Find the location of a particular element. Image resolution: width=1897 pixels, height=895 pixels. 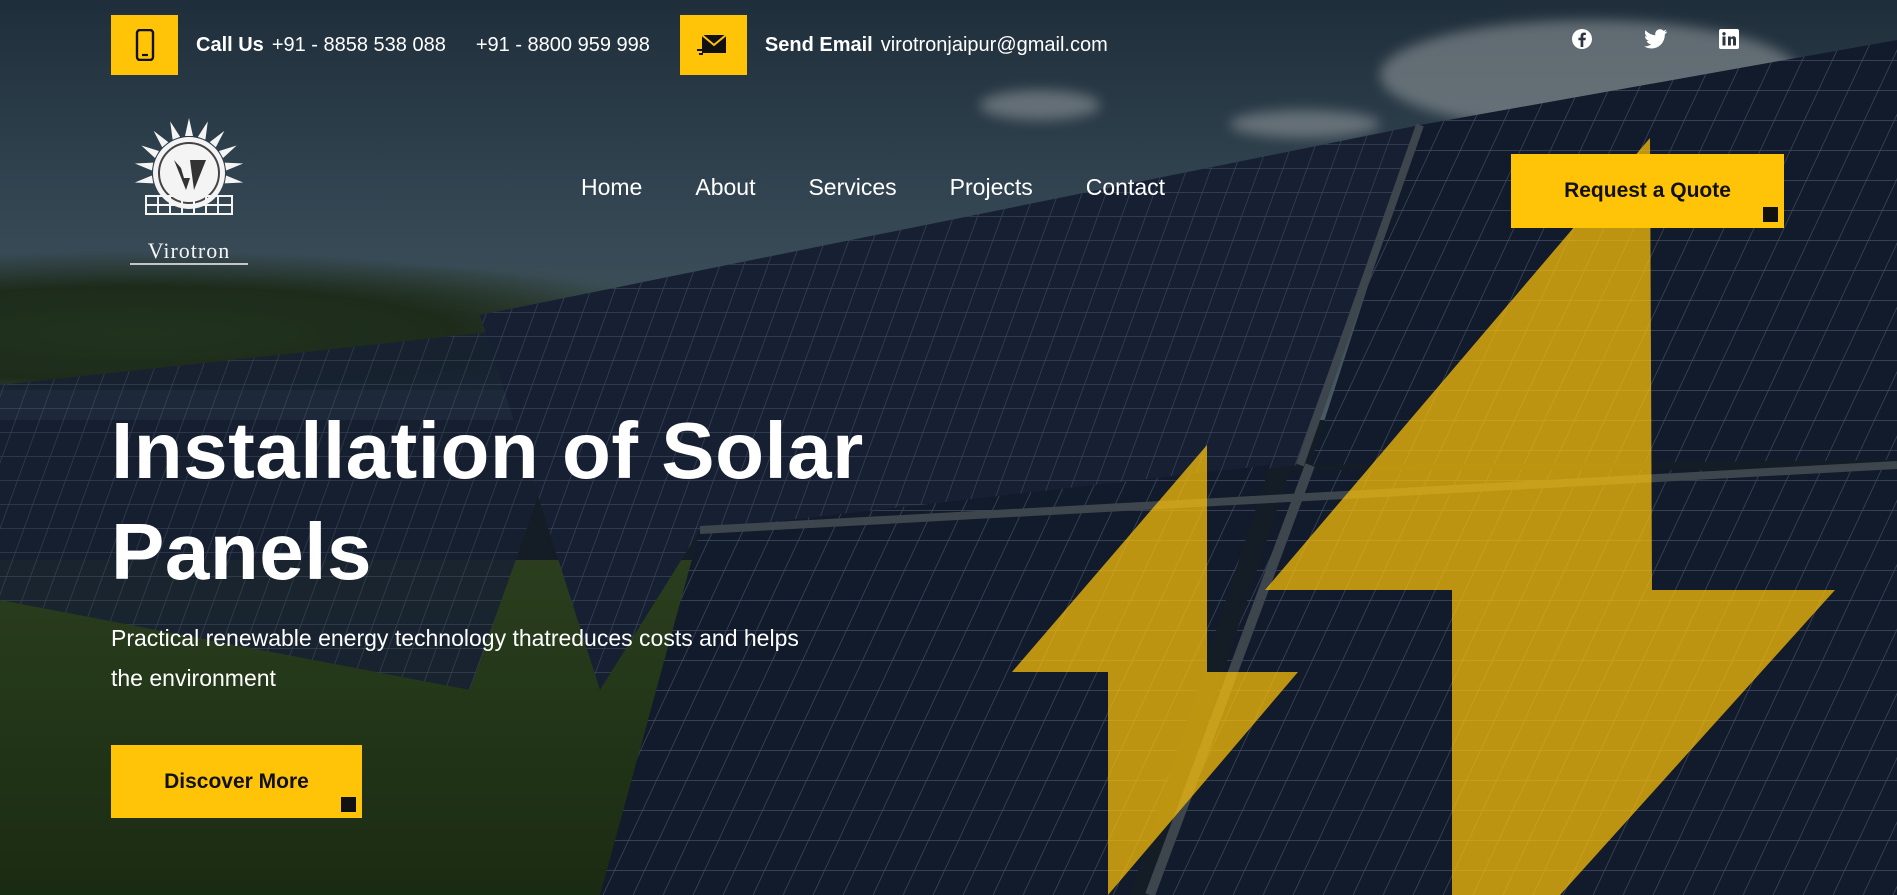

sun-logo-icon: Virotron is located at coordinates (189, 191).